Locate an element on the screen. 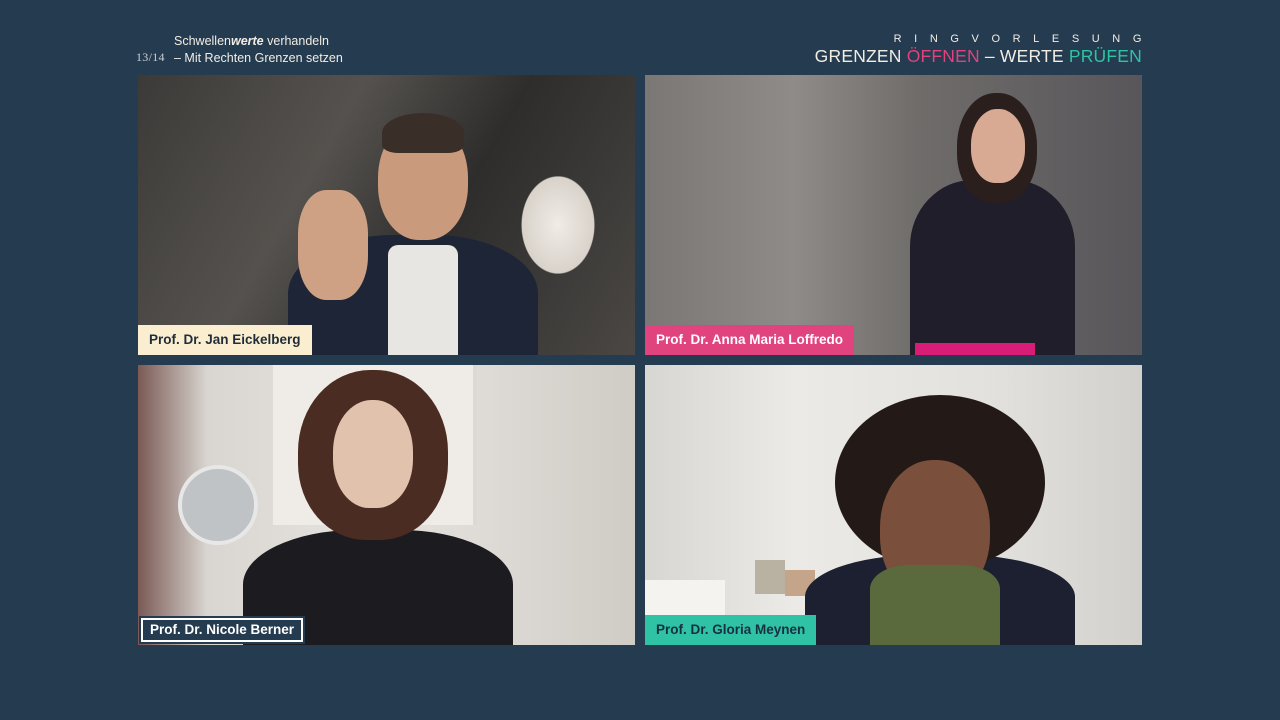  series-title-part4: PRÜFEN is located at coordinates (1105, 56).